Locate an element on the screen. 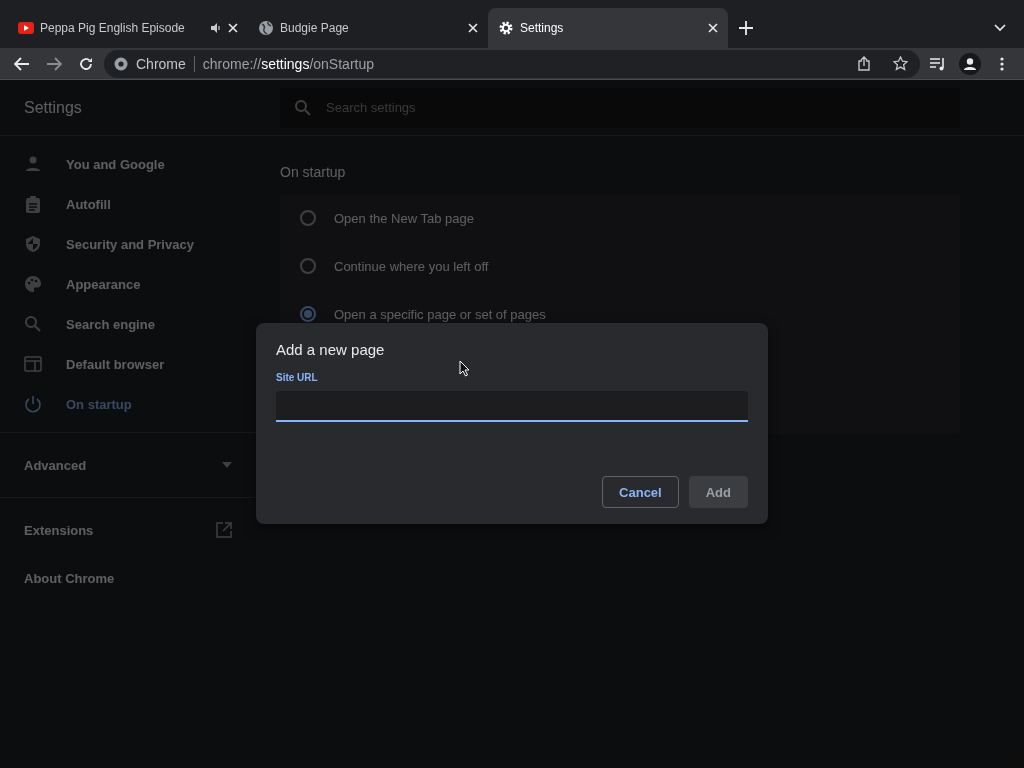 This screenshot has height=768, width=1024. chevron-down-icon is located at coordinates (1000, 28).